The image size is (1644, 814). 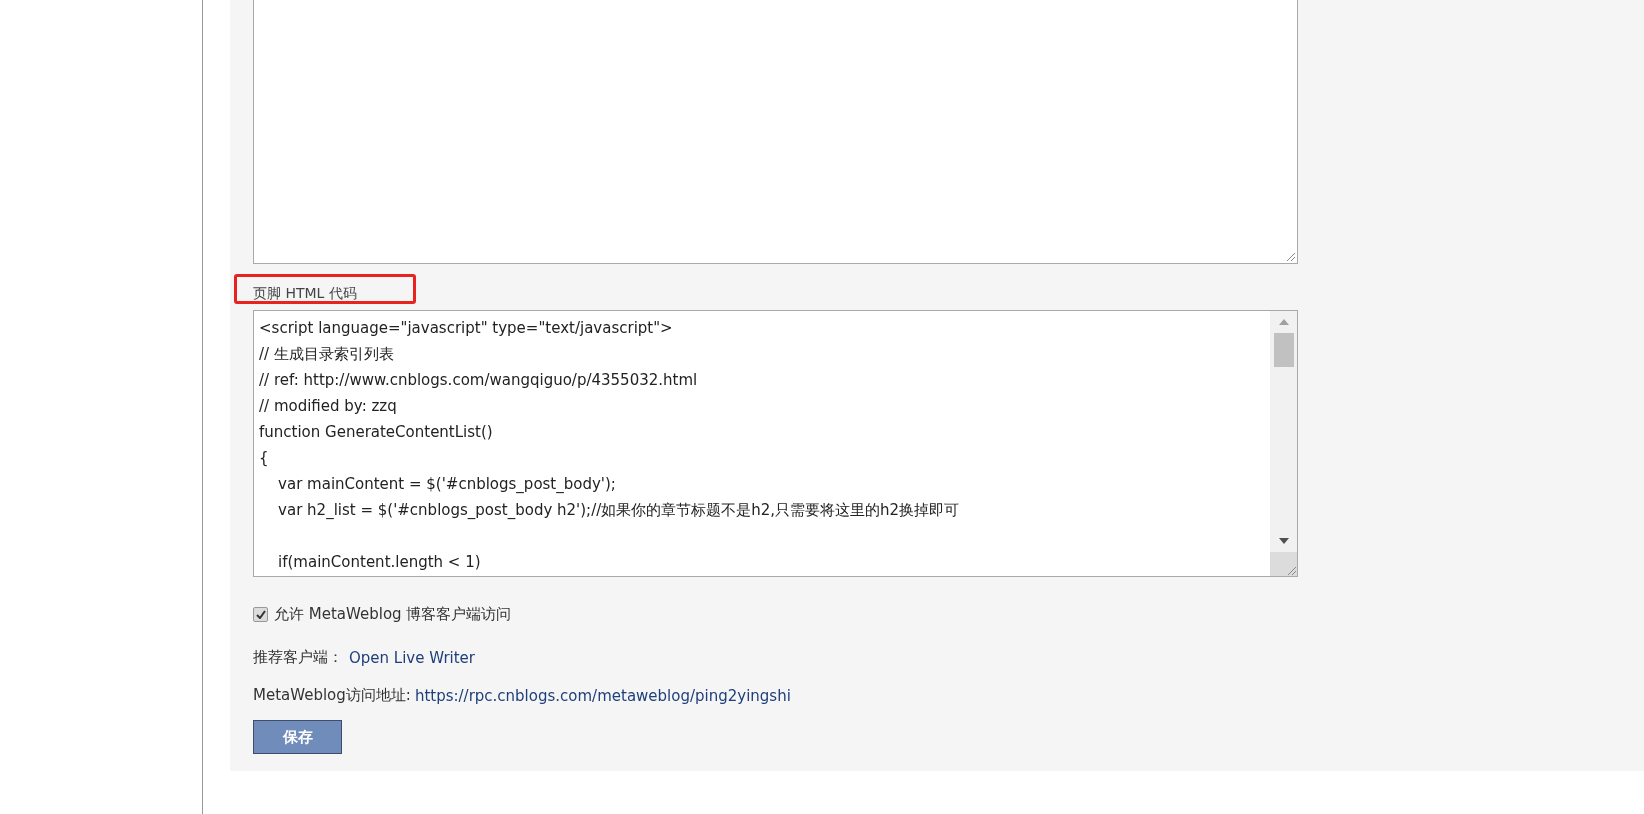 I want to click on client-link: Open Live Writer, so click(x=412, y=657).